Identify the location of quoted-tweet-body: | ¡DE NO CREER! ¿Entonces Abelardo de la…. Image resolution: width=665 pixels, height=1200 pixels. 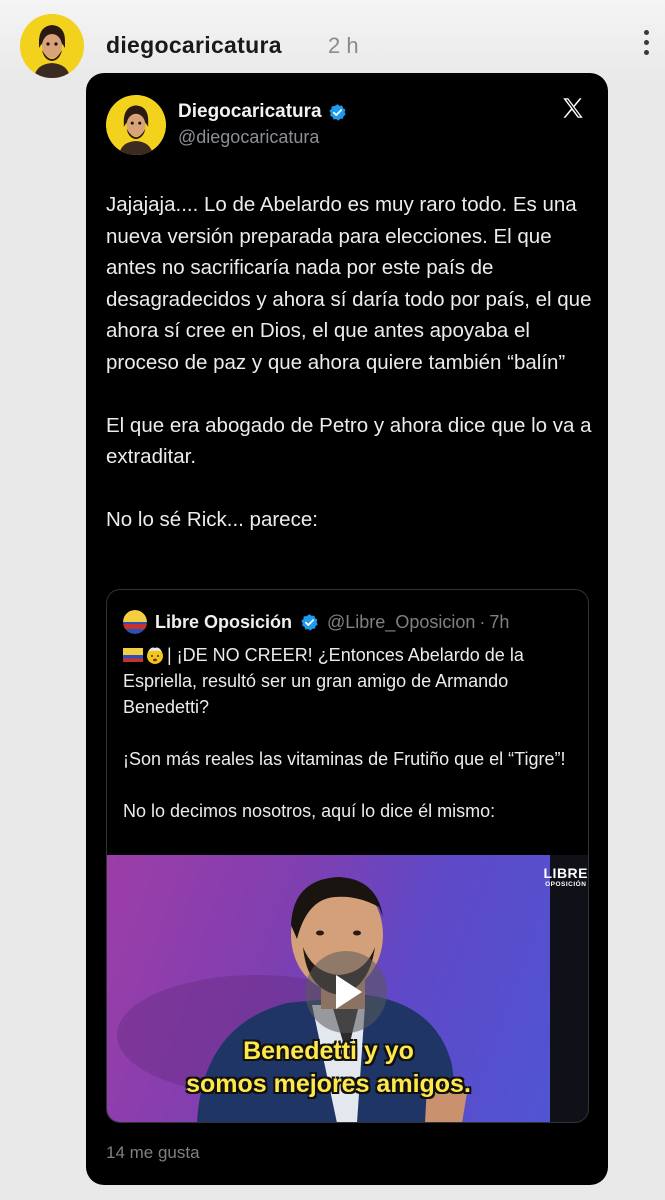
(351, 746).